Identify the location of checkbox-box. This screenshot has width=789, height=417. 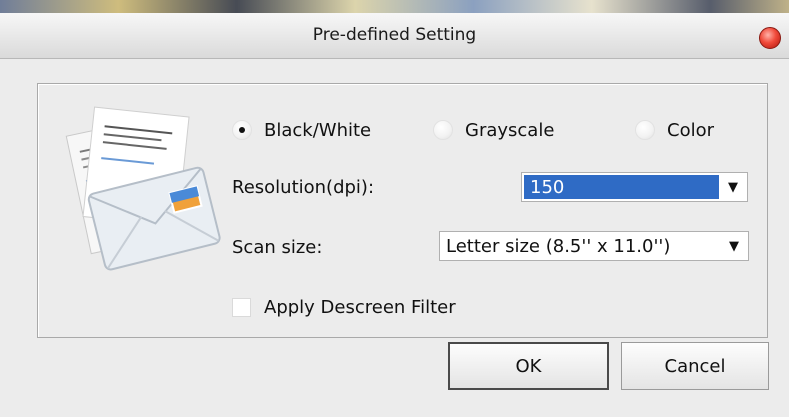
(241, 307).